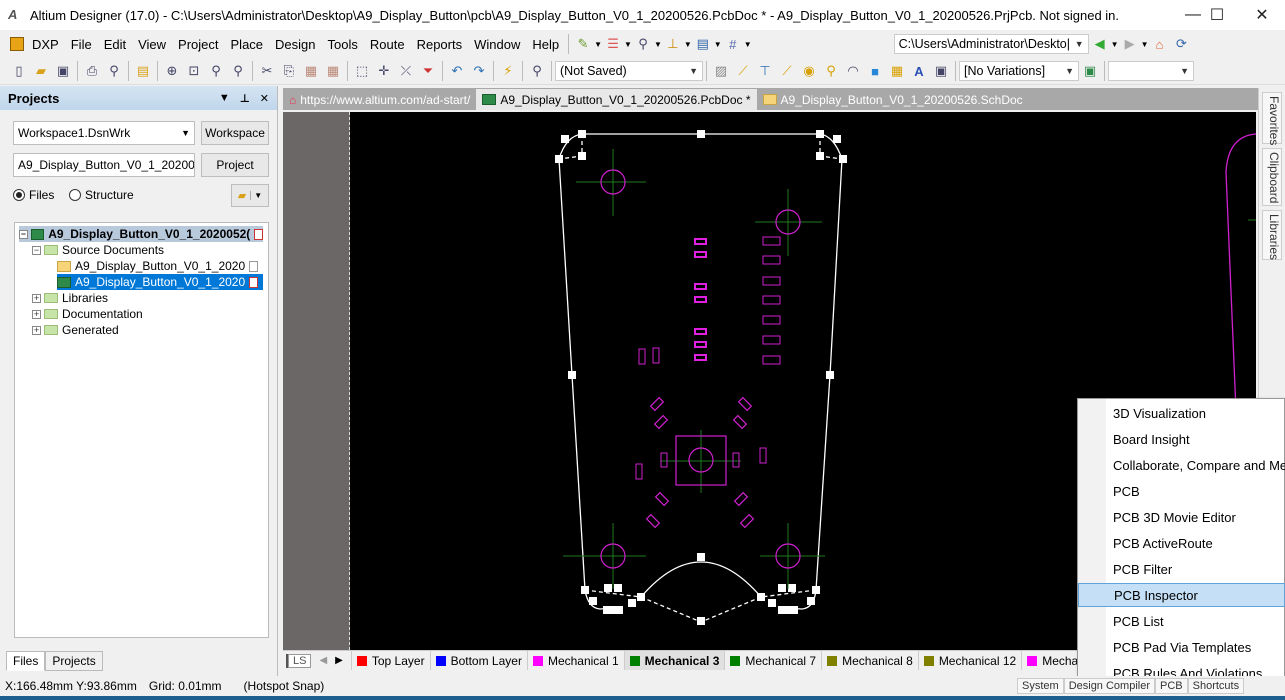  I want to click on tab-pcbdoc: A9_Display_Button_V0_1_20200526.PcbDoc *, so click(616, 99).